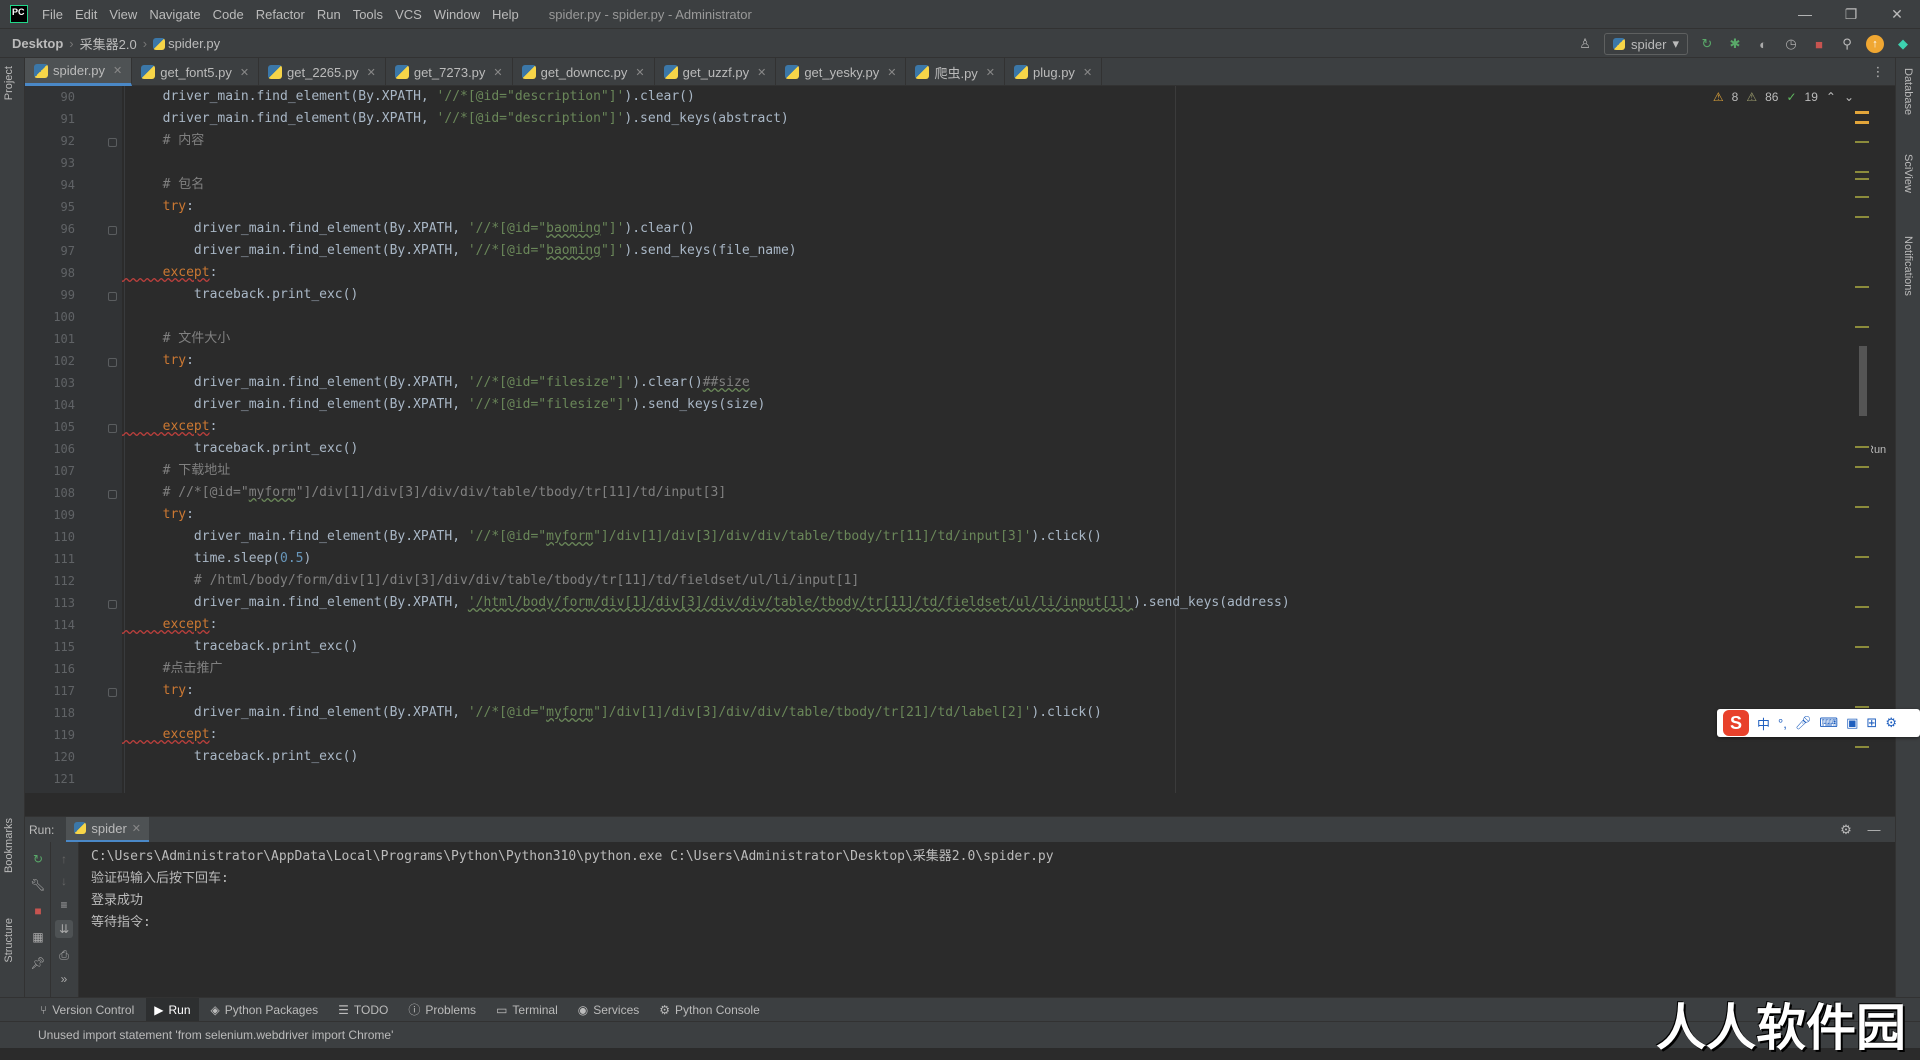 This screenshot has height=1060, width=1920. Describe the element at coordinates (176, 339) in the screenshot. I see `code-line: # 文件大小` at that location.